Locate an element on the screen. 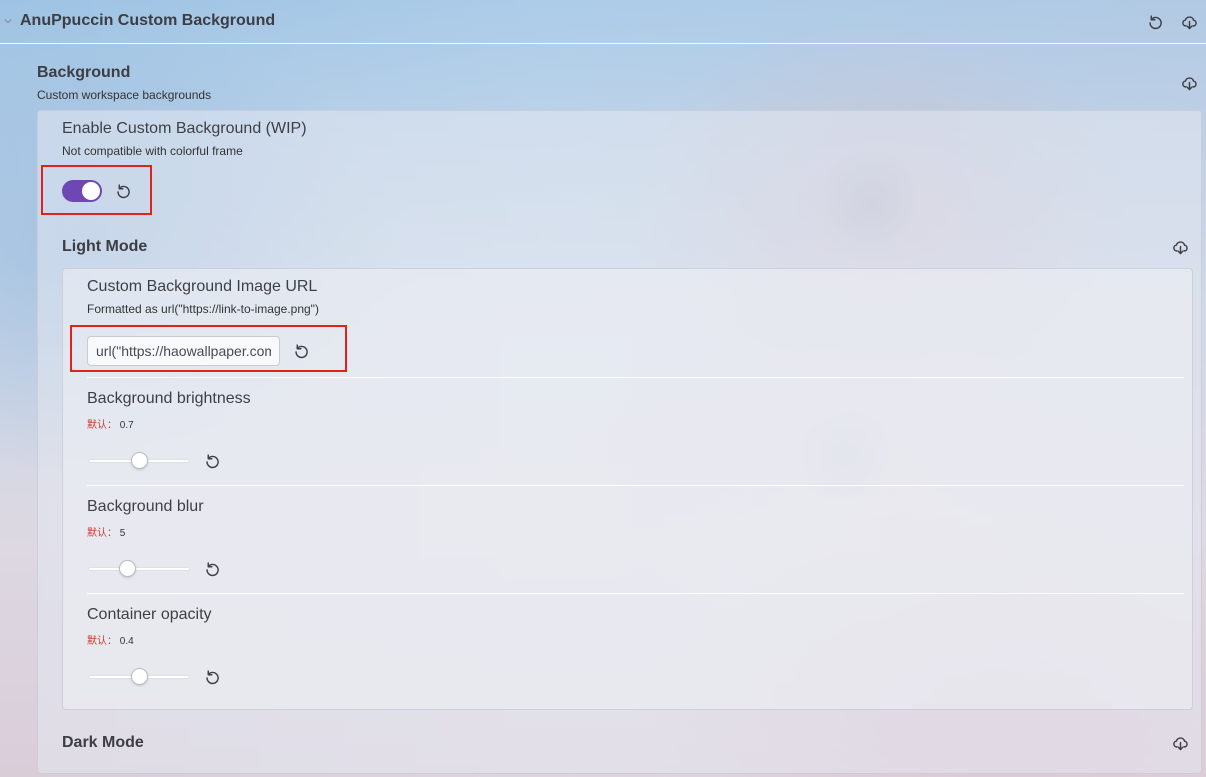  export-section-button is located at coordinates (1189, 22).